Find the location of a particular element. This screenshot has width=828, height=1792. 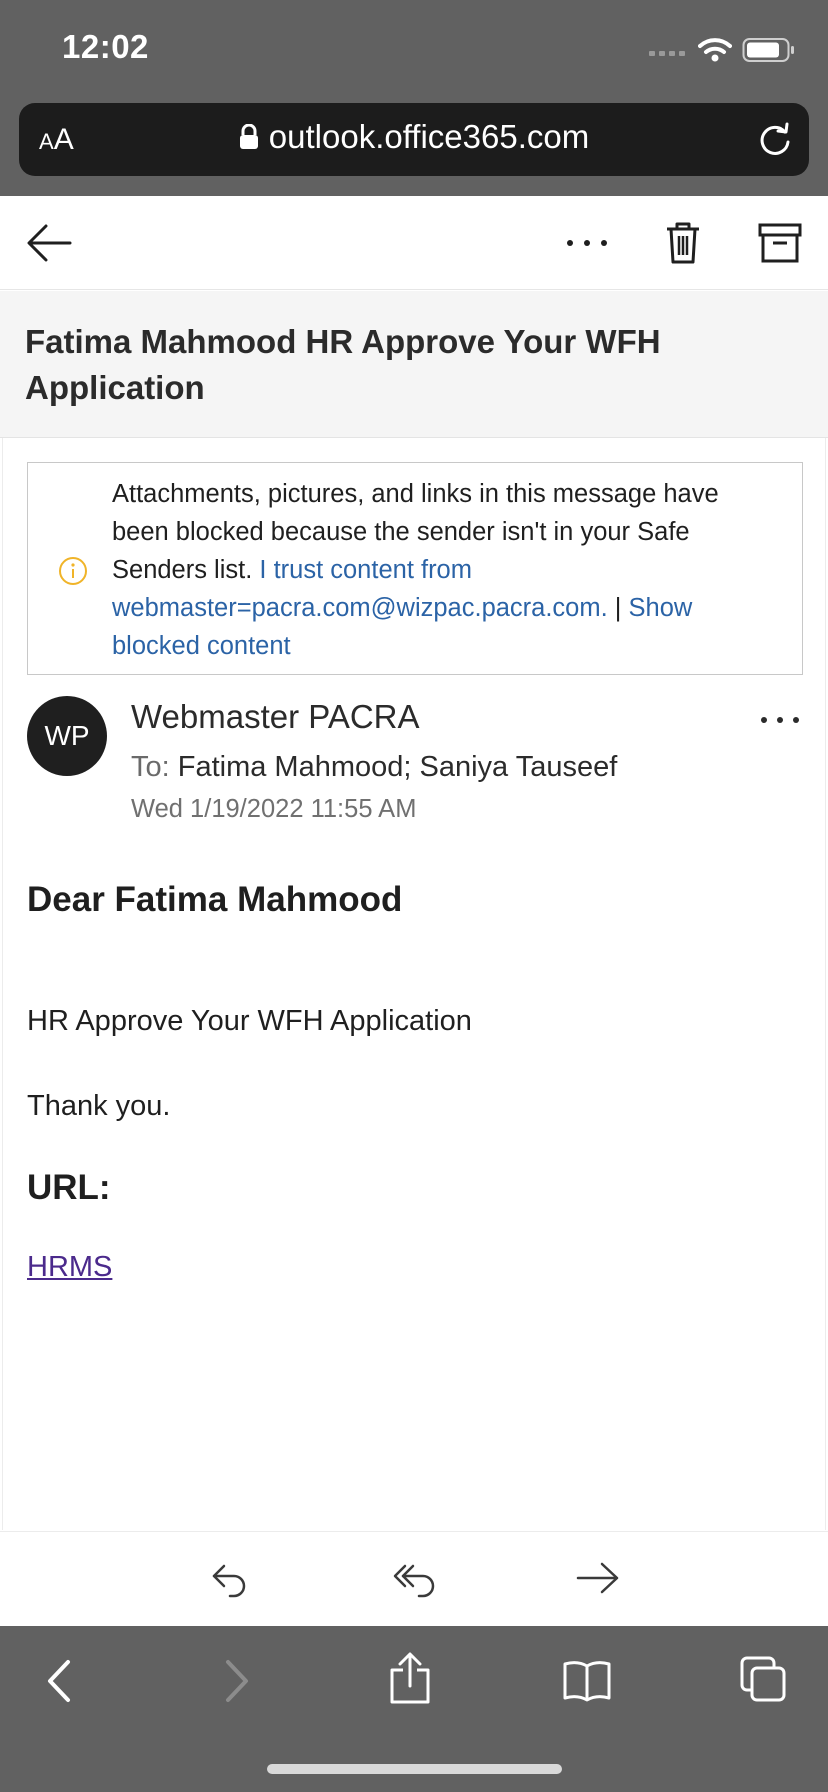

recipients: Fatima Mahmood; Saniya Tauseef is located at coordinates (398, 767).